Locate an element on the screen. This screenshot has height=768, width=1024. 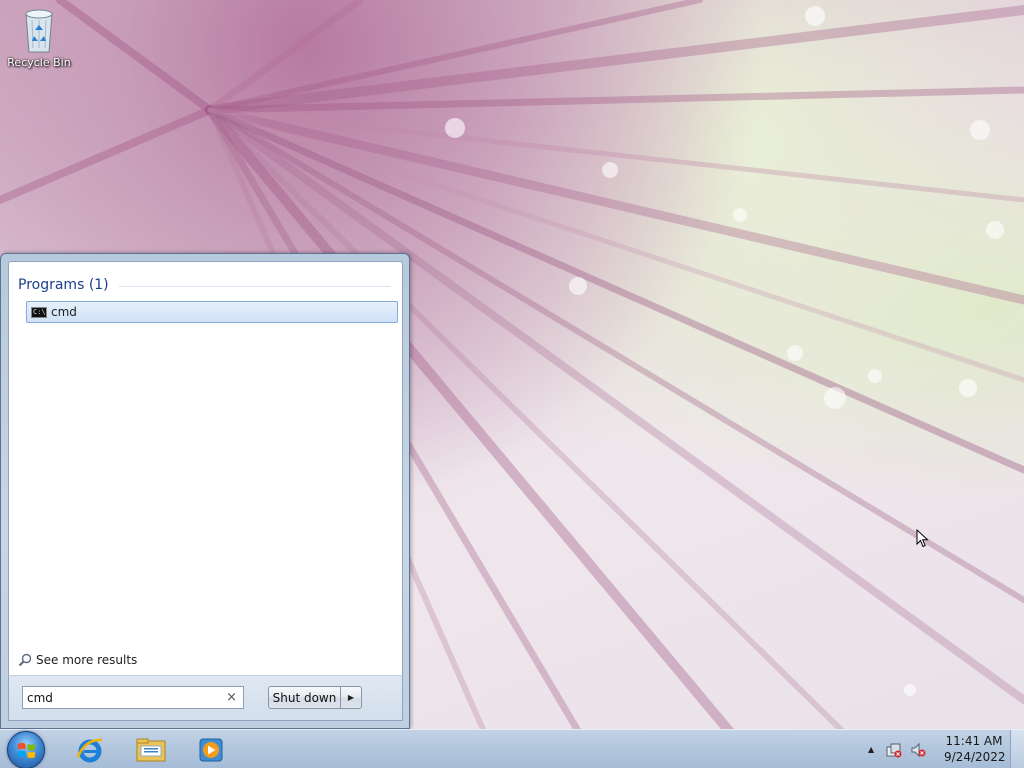
start-menu-bottom-bar: × Shut down ▶ is located at coordinates (205, 698).